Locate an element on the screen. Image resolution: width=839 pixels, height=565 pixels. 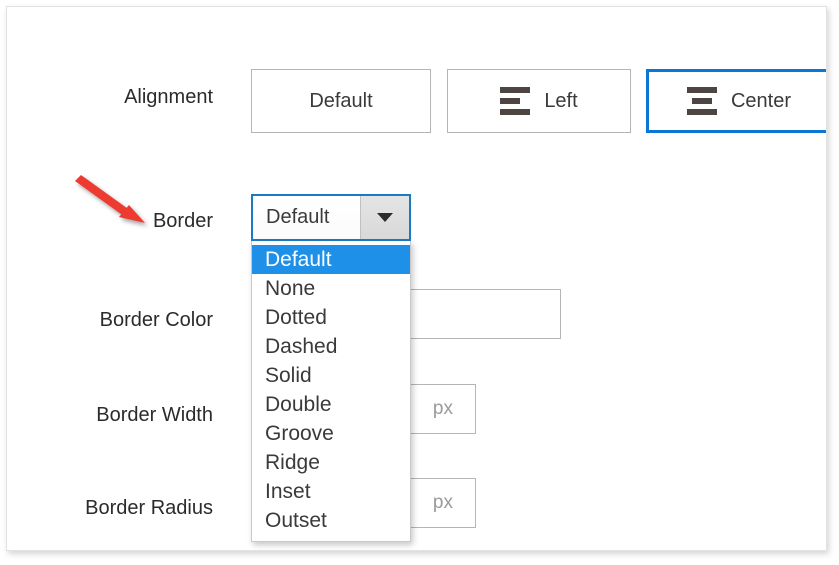
alignment-option-left-label: Left is located at coordinates (561, 101).